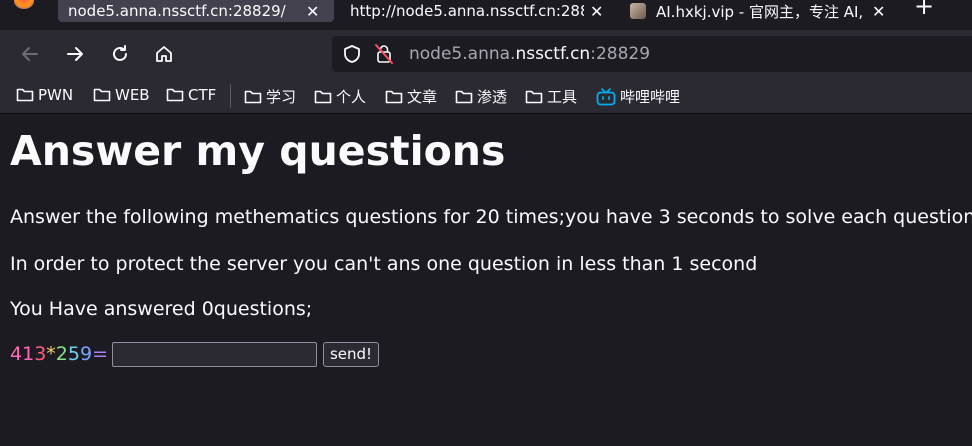  I want to click on question-char: 5, so click(73, 354).